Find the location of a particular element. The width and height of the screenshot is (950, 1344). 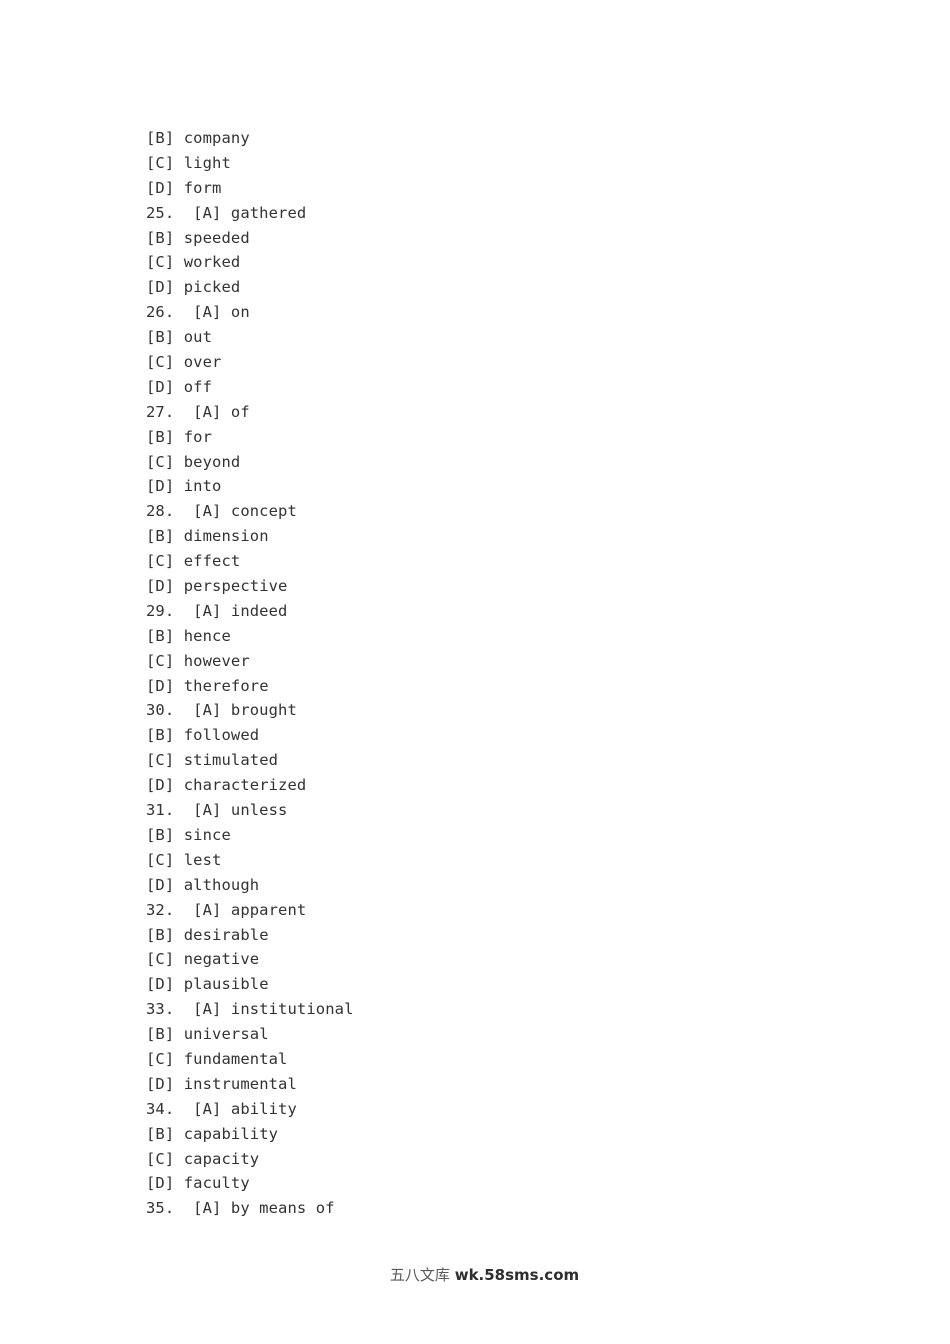

option-line: [D] into is located at coordinates (526, 486).